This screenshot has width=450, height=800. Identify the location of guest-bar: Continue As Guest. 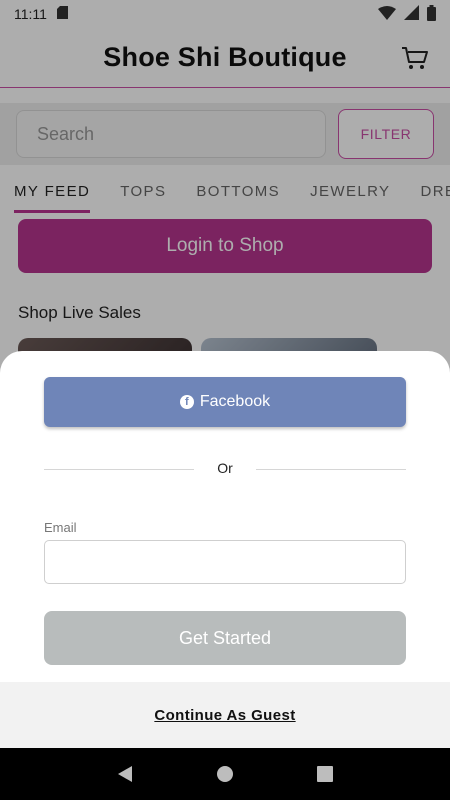
(225, 715).